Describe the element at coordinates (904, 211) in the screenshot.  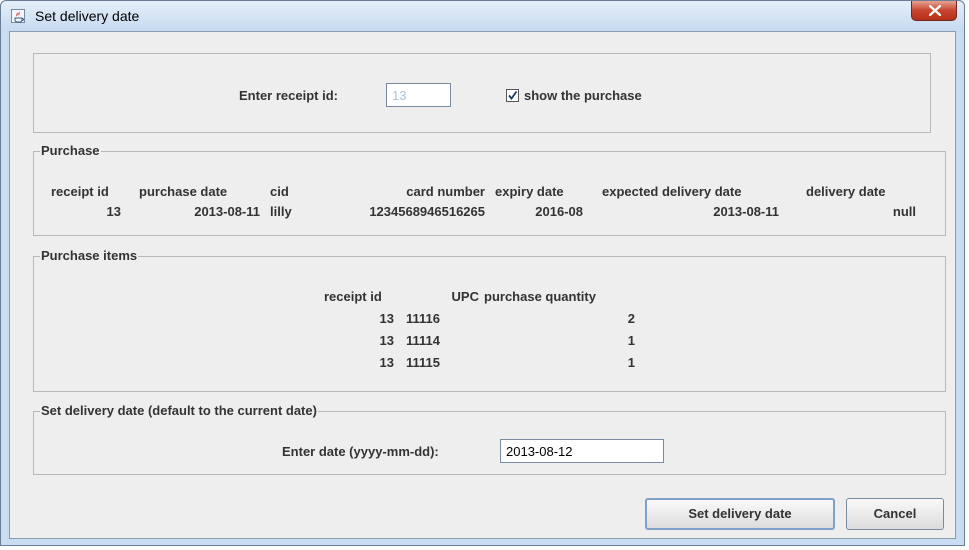
I see `purchase-cell-delivery-date: null` at that location.